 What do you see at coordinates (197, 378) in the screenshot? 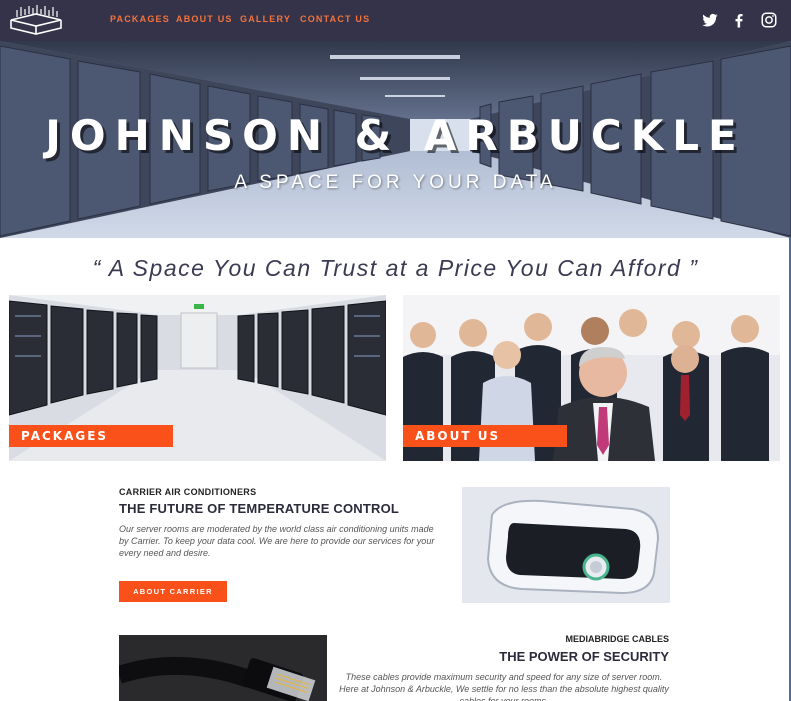
I see `packages-tile: PACKAGES` at bounding box center [197, 378].